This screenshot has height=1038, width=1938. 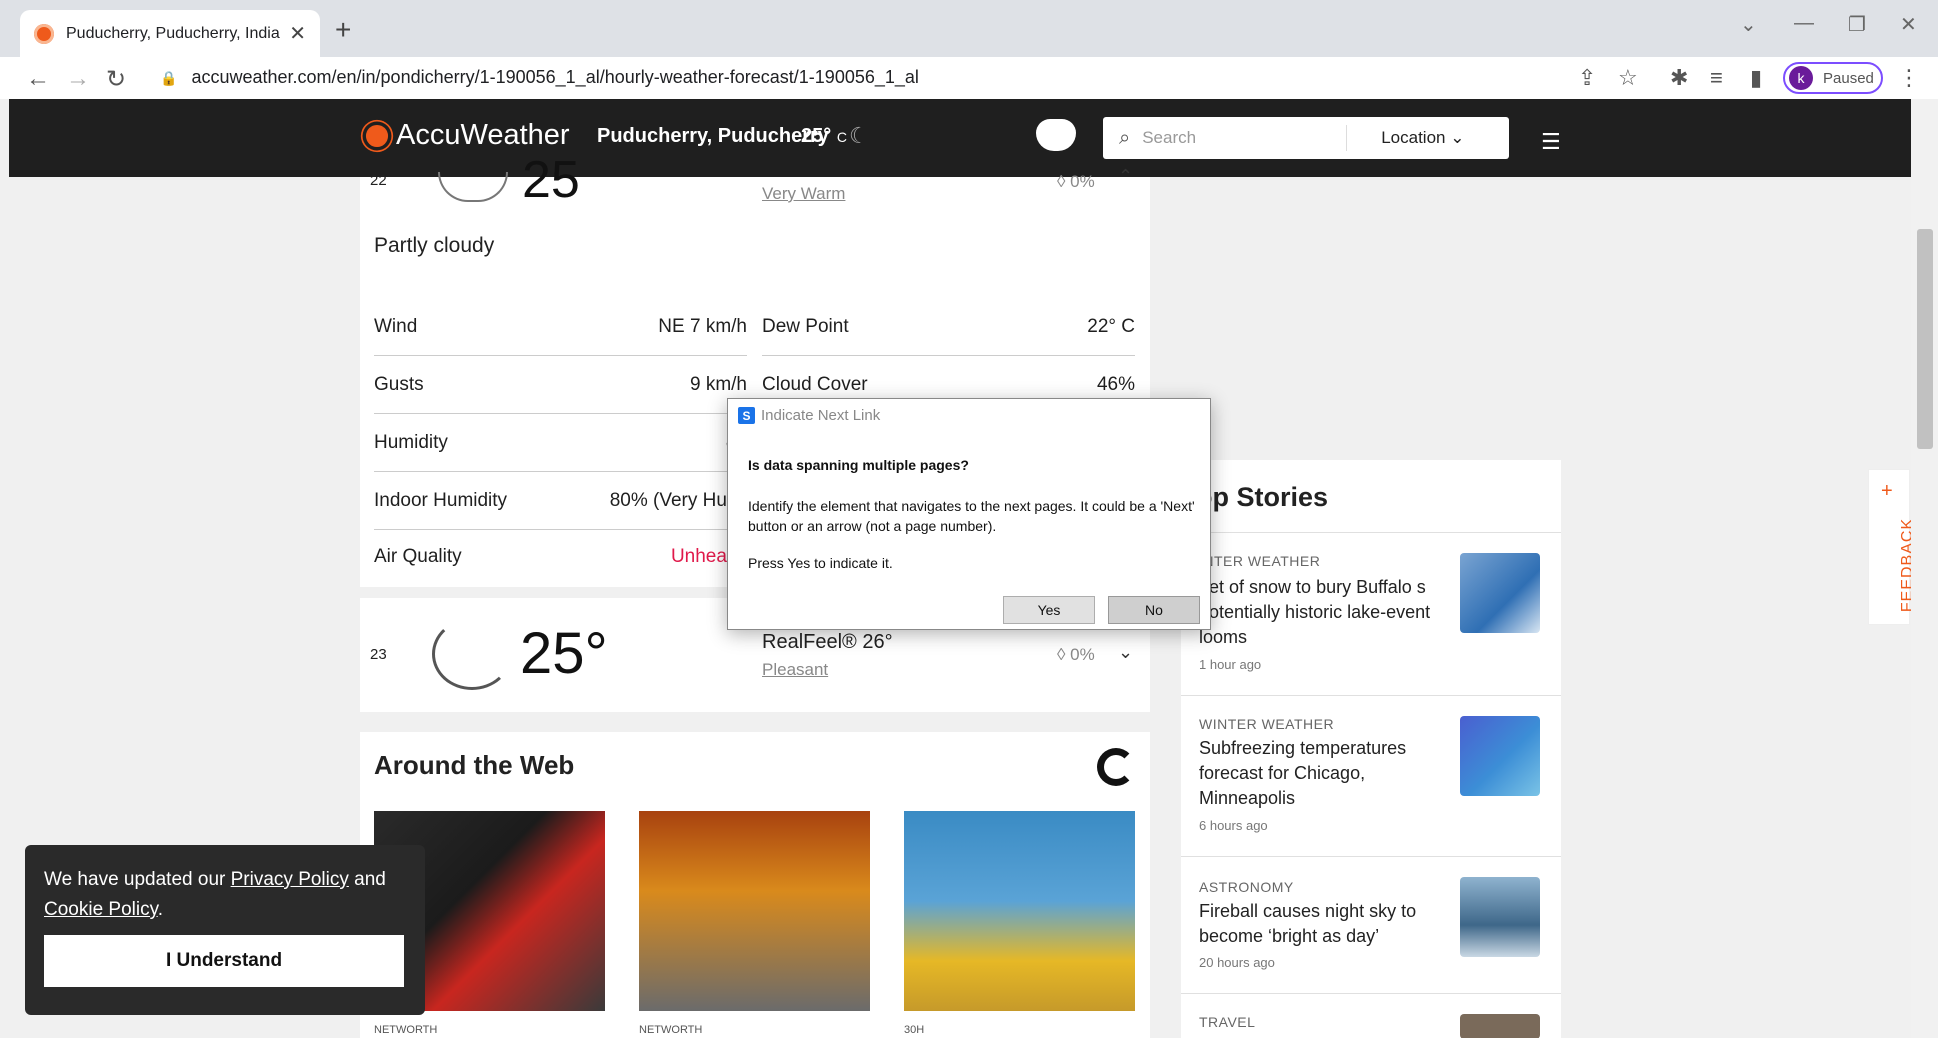 What do you see at coordinates (859, 135) in the screenshot?
I see `moon-cloud-icon: ☾` at bounding box center [859, 135].